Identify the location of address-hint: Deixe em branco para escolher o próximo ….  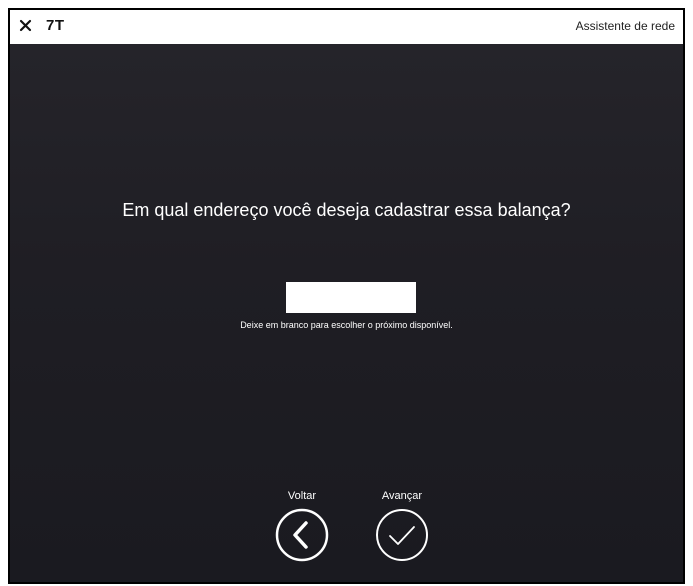
(346, 325).